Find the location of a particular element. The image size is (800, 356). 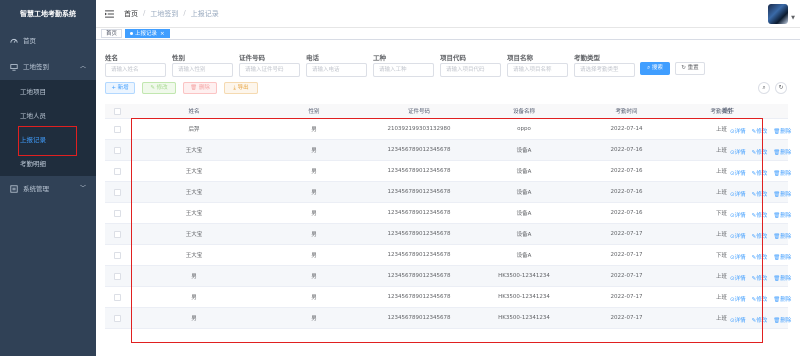

search-field-phone: 电话 请输入电话 is located at coordinates (336, 64).